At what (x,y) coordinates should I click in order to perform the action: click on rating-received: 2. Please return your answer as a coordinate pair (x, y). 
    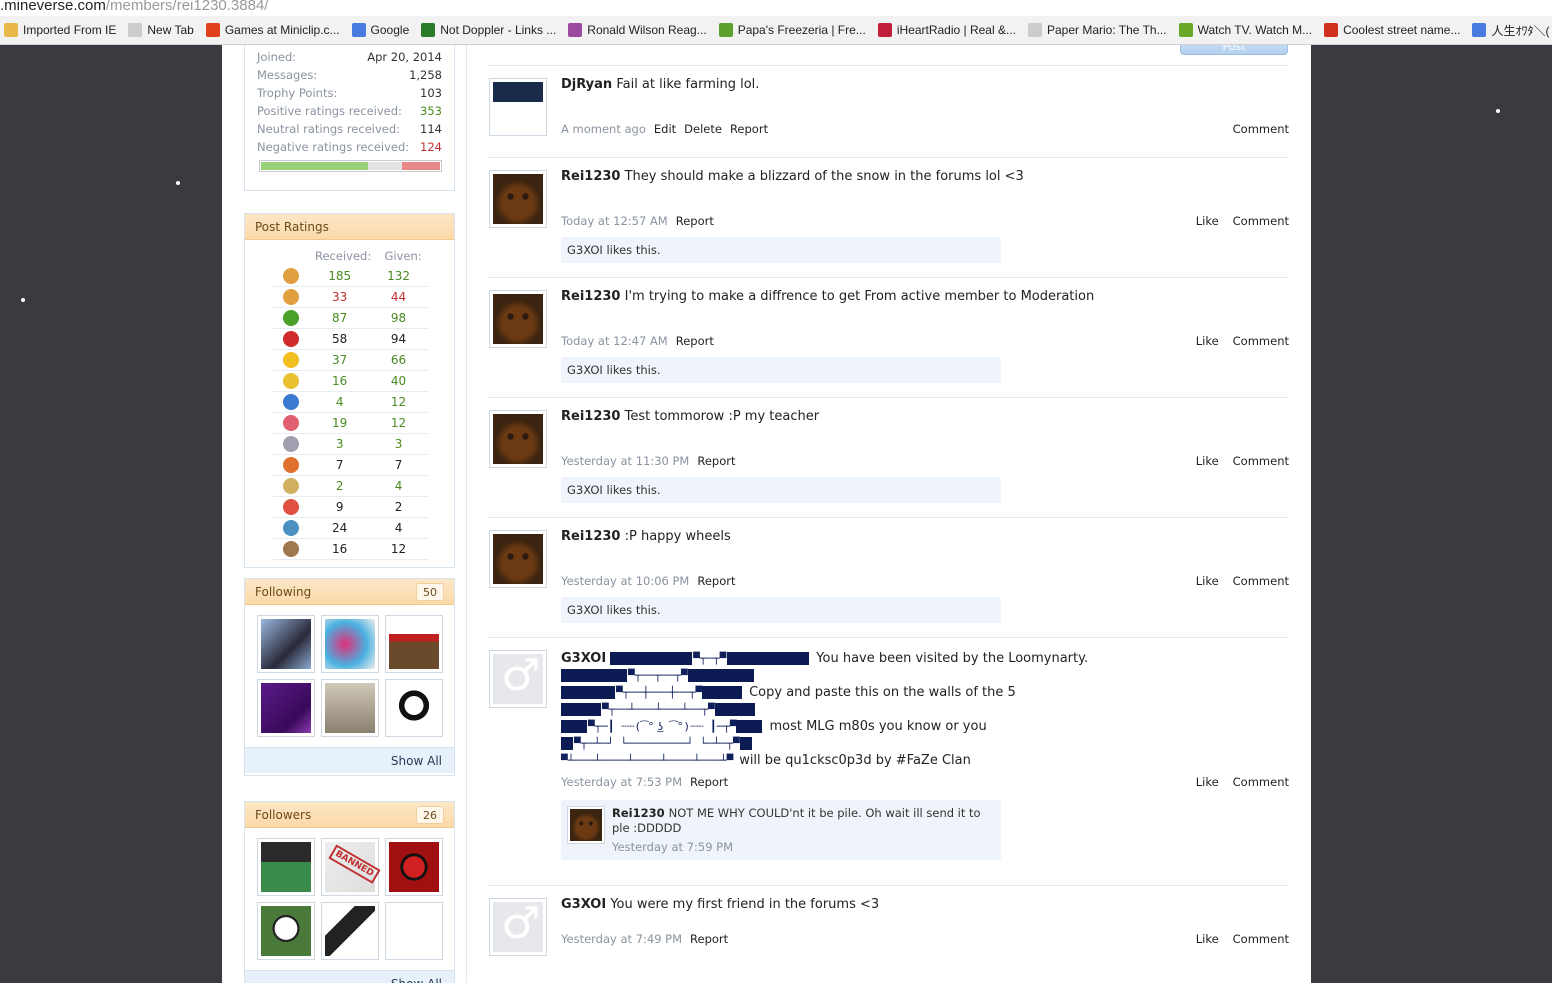
    Looking at the image, I should click on (339, 486).